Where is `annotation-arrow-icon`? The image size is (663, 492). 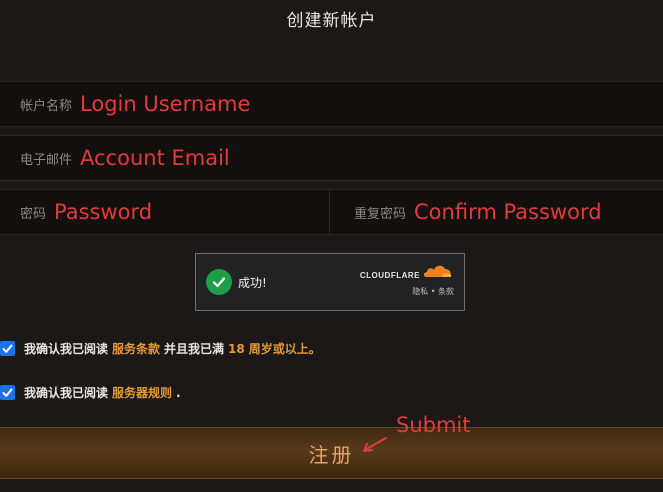 annotation-arrow-icon is located at coordinates (375, 444).